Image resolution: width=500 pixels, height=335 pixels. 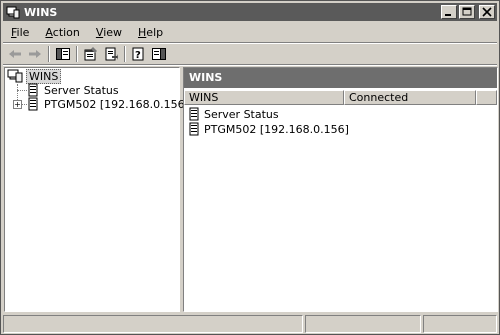 I want to click on column-header-filler, so click(x=486, y=97).